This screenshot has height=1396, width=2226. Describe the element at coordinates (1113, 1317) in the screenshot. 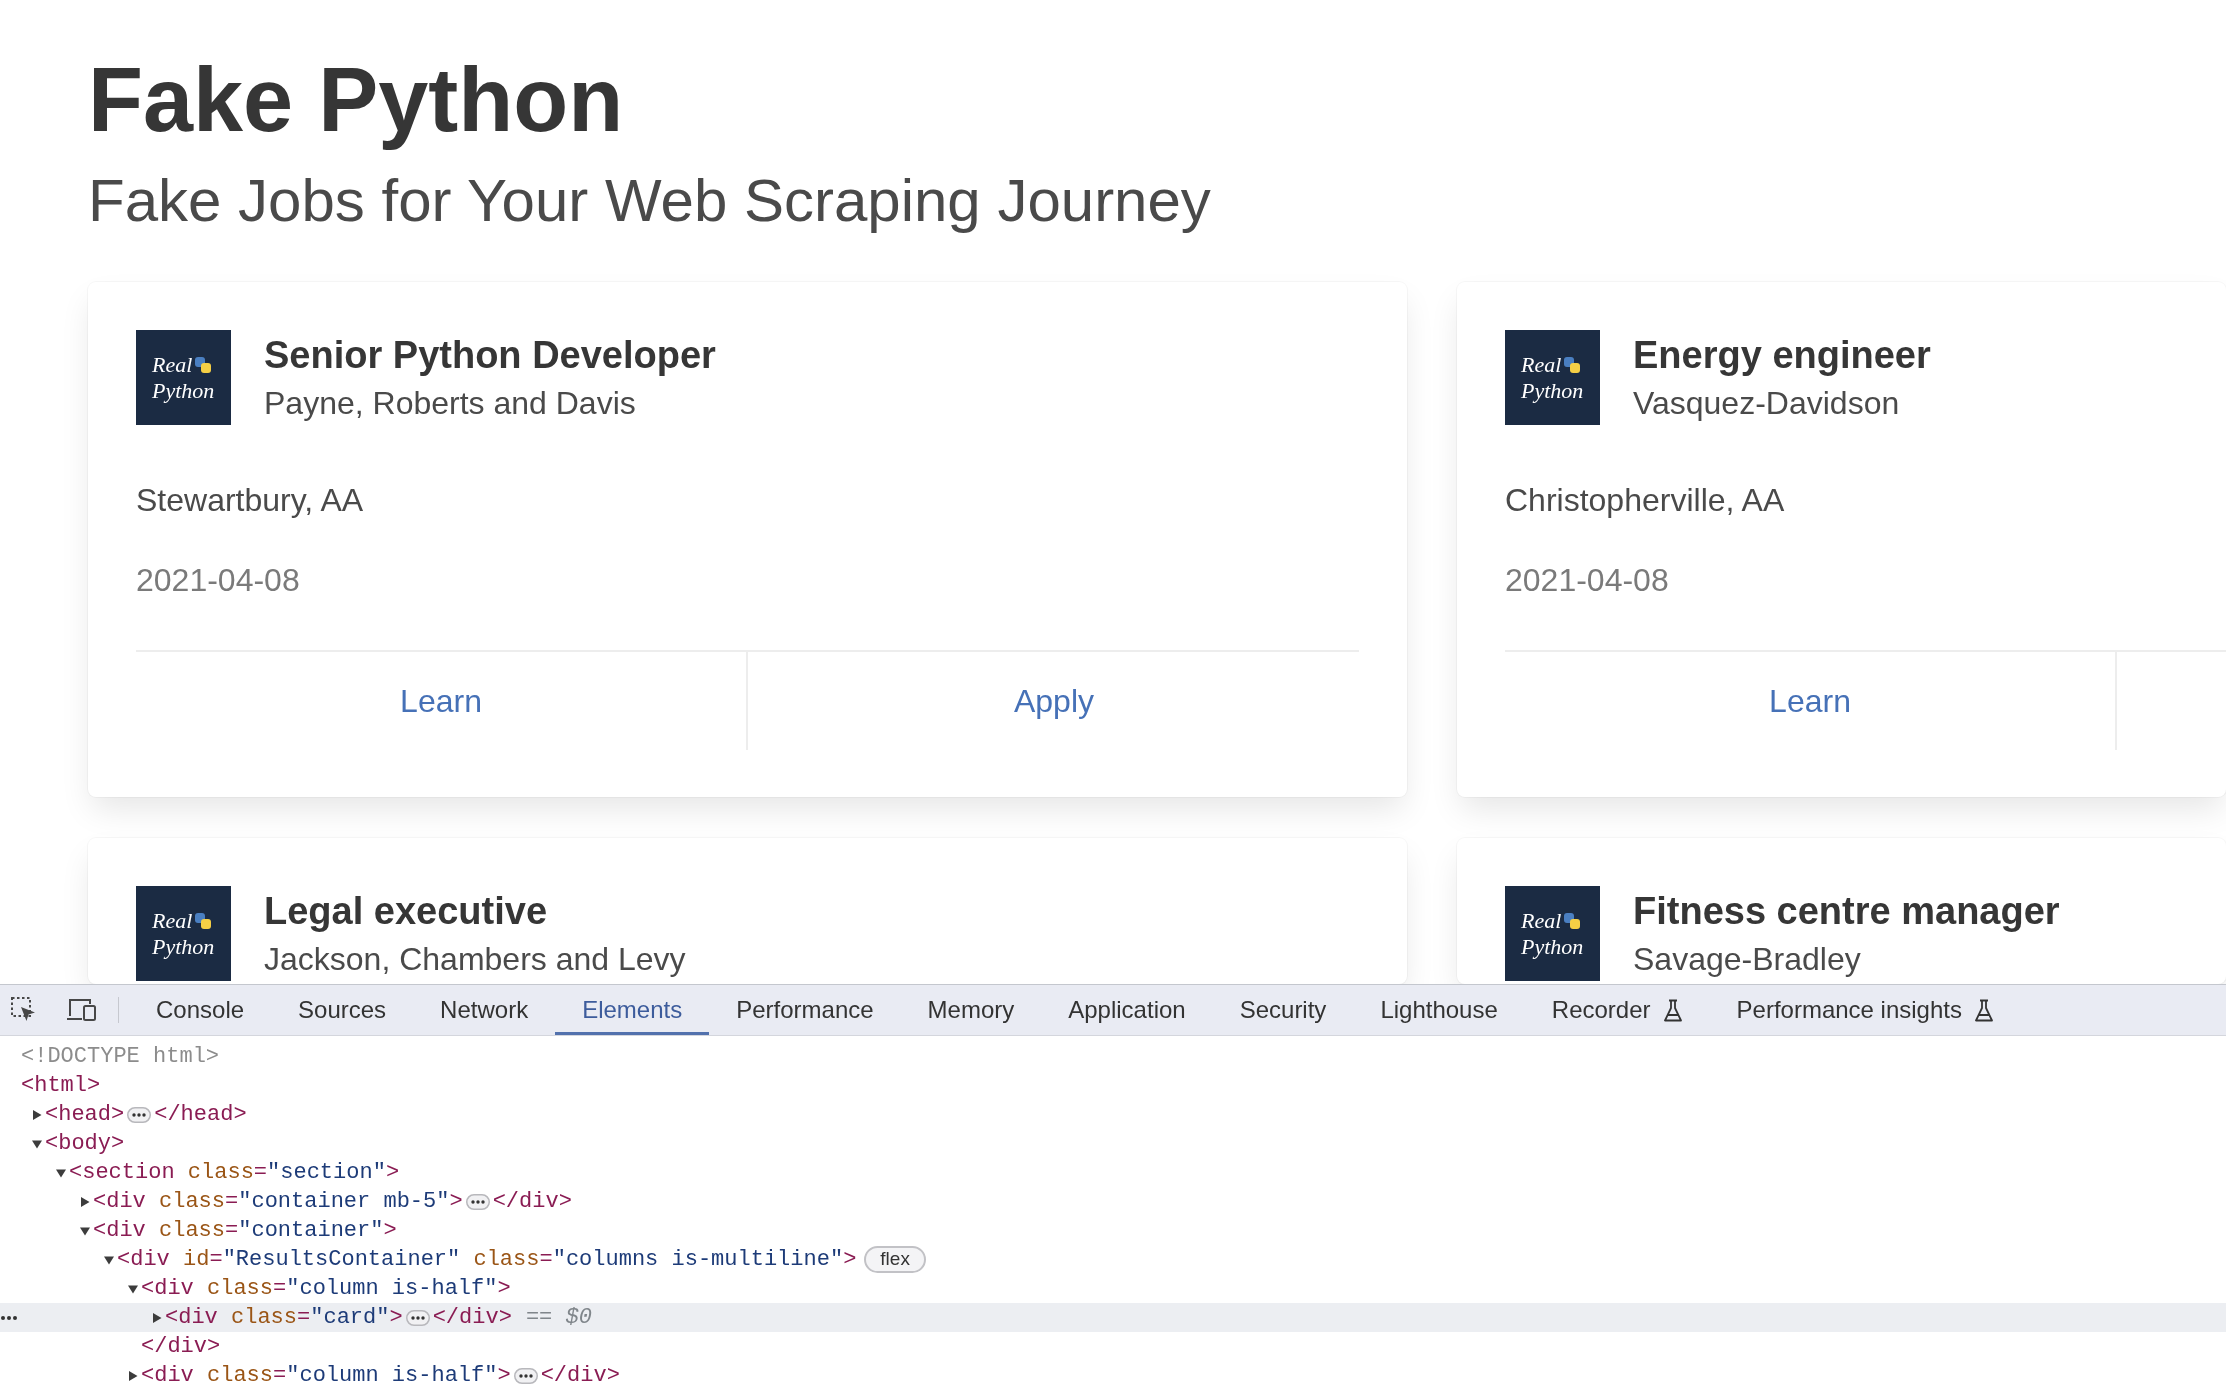

I see `dom-tree-row: <div class="card"> </div> == $0` at that location.